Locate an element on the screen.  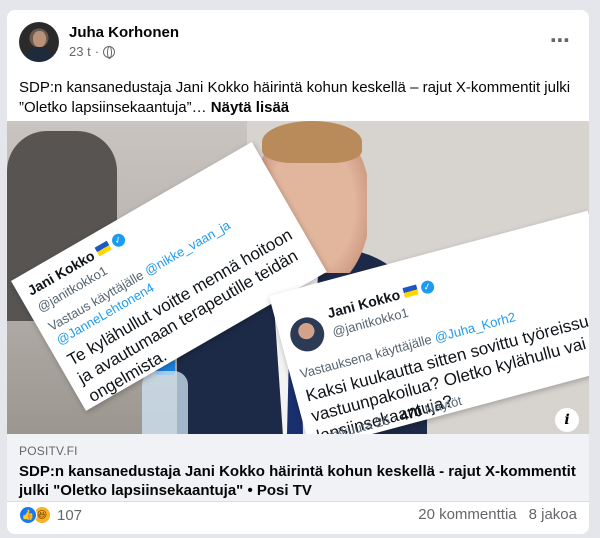
globe-icon is located at coordinates (109, 52).